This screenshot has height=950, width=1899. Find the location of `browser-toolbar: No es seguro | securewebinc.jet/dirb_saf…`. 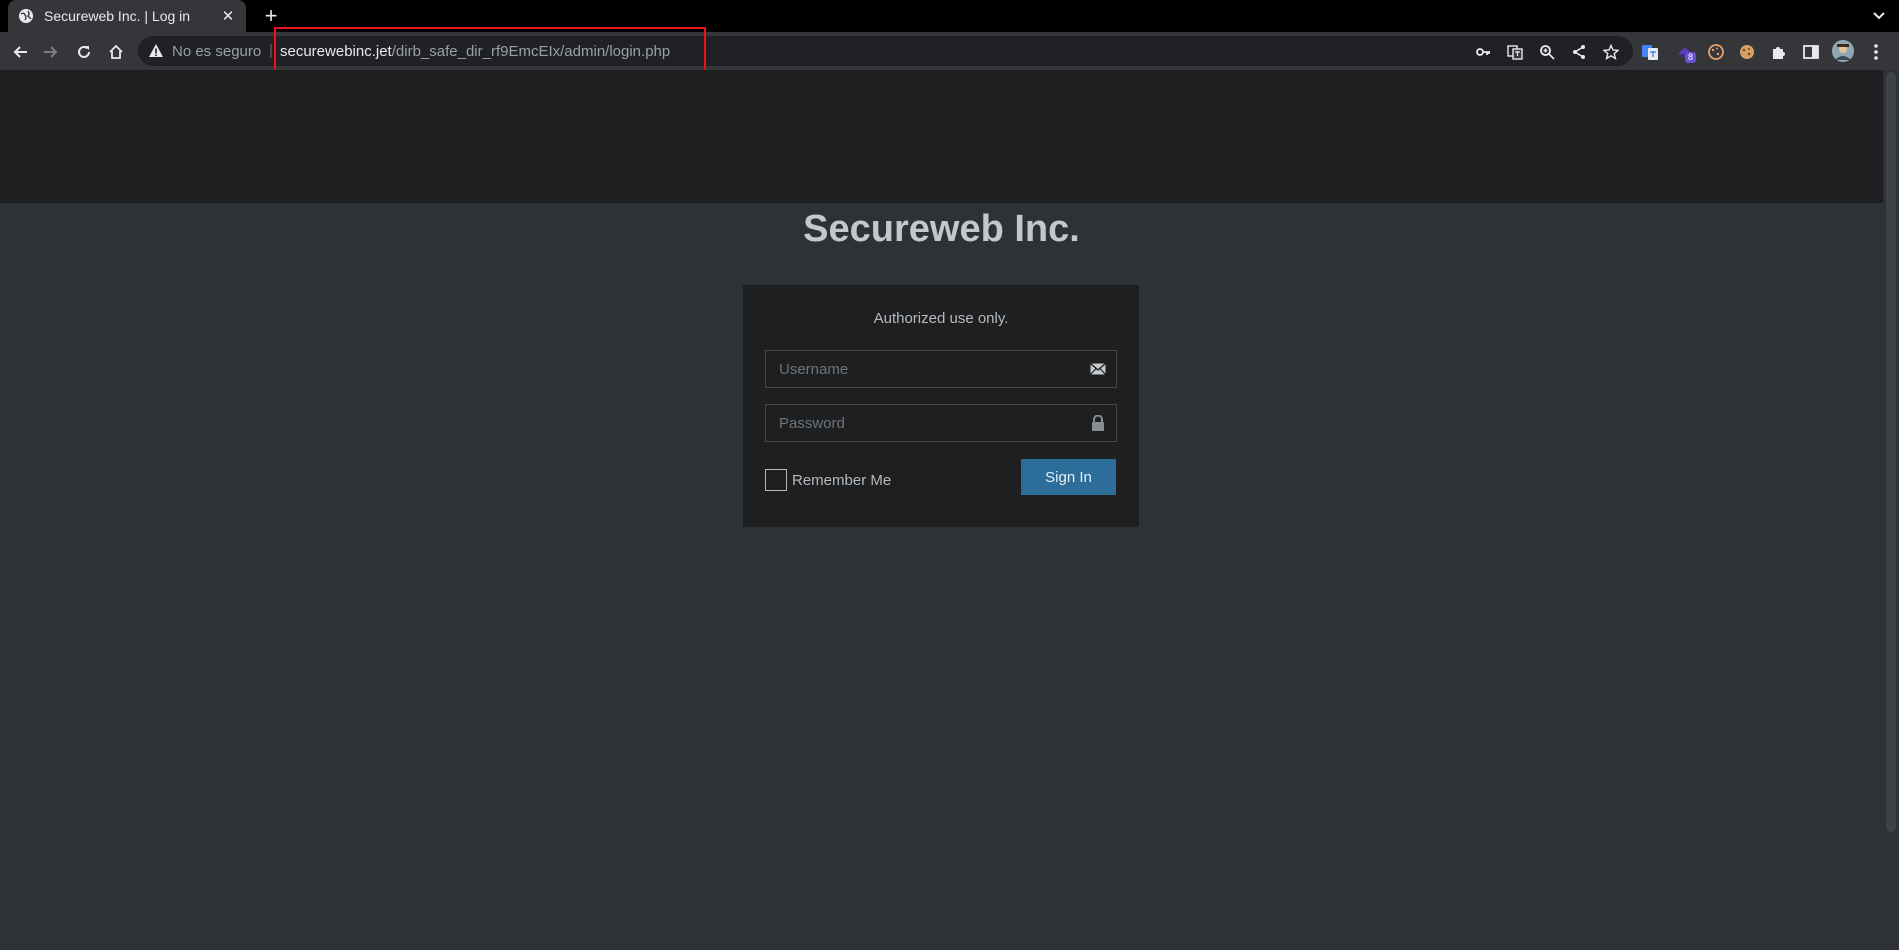

browser-toolbar: No es seguro | securewebinc.jet/dirb_saf… is located at coordinates (949, 51).